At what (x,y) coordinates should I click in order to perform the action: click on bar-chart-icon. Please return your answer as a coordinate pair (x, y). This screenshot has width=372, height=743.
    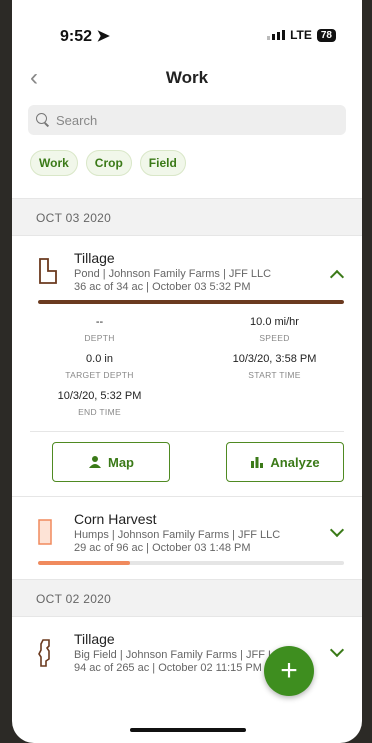
    Looking at the image, I should click on (257, 462).